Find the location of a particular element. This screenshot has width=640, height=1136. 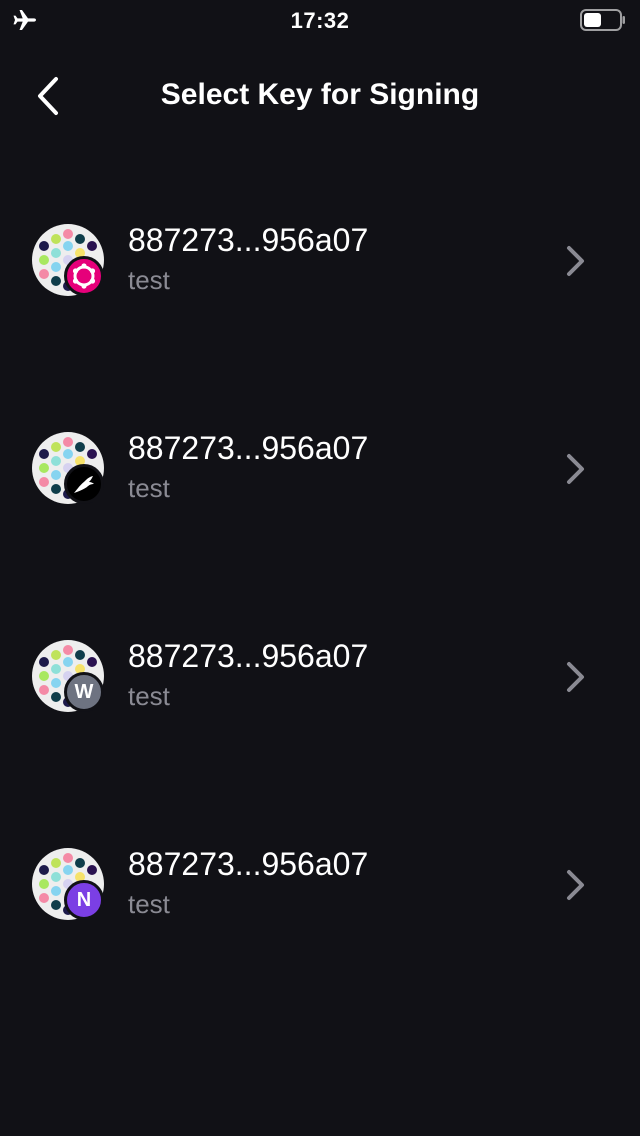

polkadot-icon is located at coordinates (84, 276).